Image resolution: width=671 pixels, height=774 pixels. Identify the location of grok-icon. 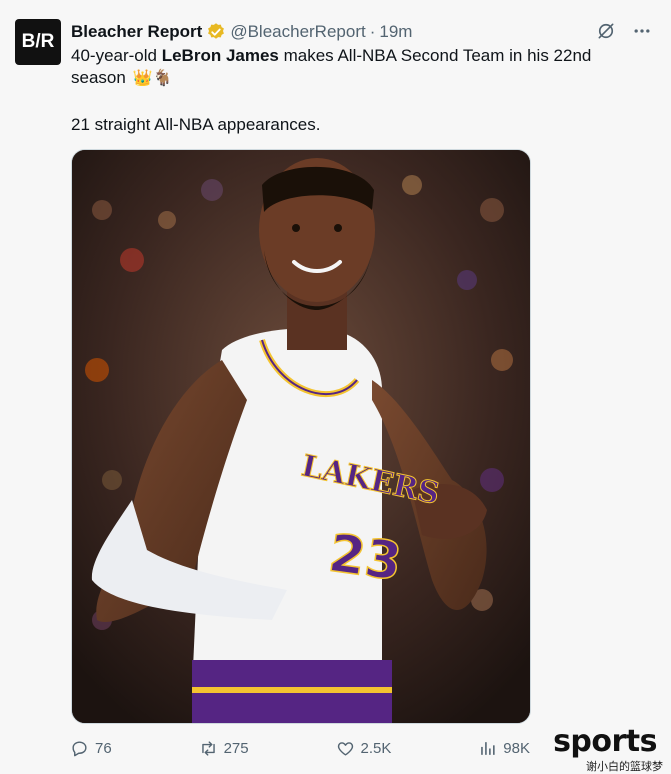
(606, 31).